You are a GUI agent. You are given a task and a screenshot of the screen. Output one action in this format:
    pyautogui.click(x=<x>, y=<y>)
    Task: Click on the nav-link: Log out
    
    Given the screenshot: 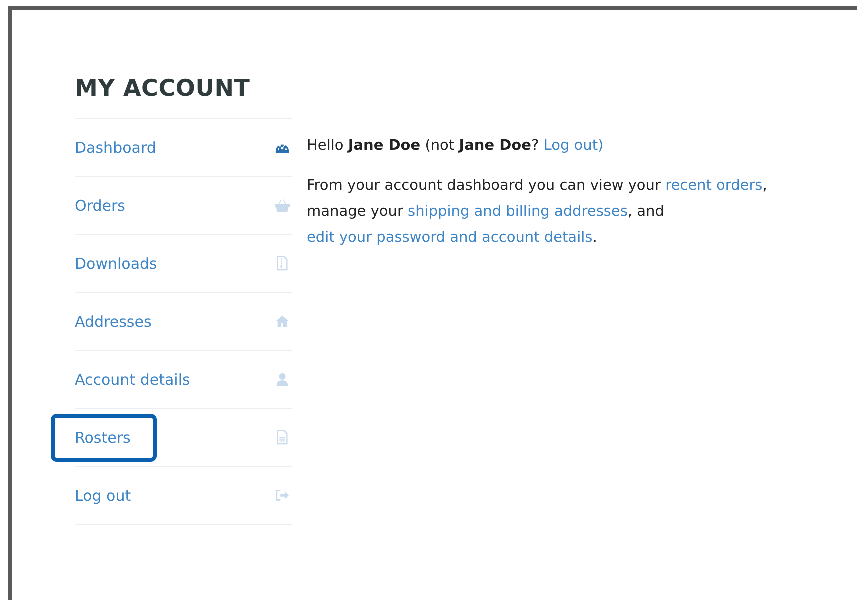 What is the action you would take?
    pyautogui.click(x=110, y=496)
    